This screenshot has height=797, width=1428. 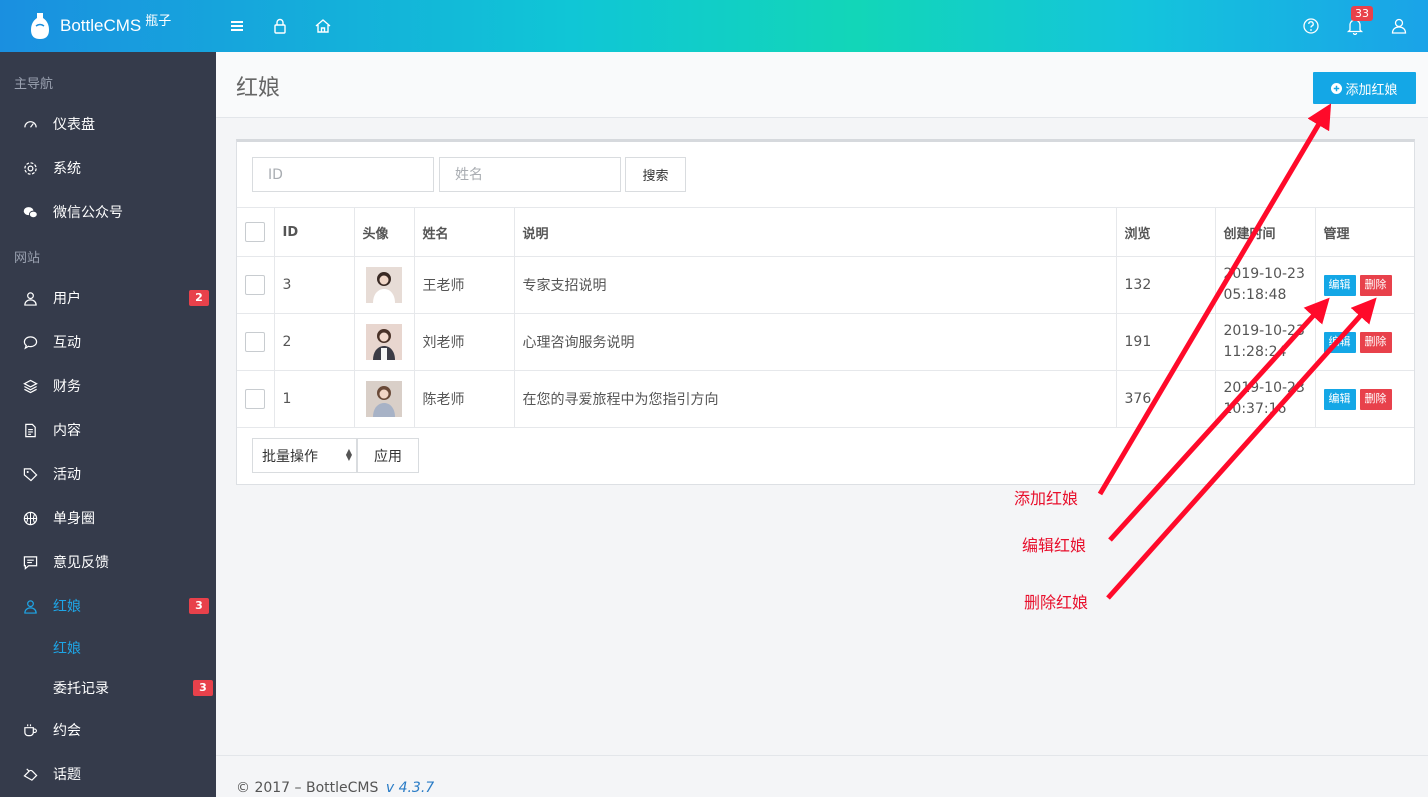 I want to click on bulk-action-select: 批量操作 ▲ ▼, so click(x=304, y=455).